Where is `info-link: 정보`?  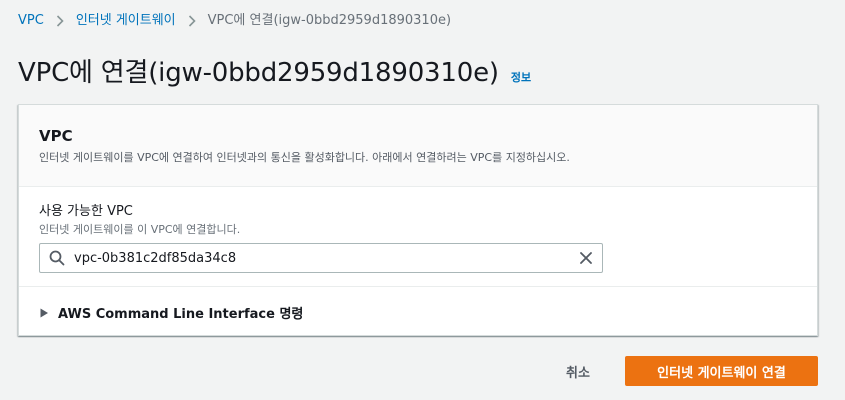
info-link: 정보 is located at coordinates (521, 77).